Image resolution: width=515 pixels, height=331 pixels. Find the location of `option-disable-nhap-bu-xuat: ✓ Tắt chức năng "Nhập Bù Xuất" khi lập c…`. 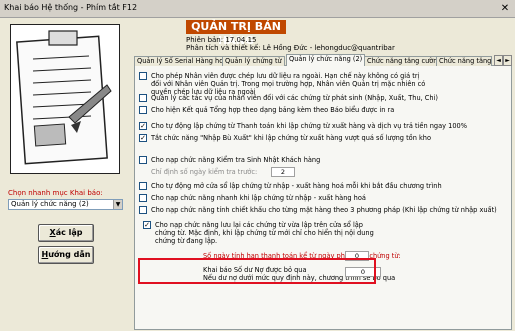

option-disable-nhap-bu-xuat: ✓ Tắt chức năng "Nhập Bù Xuất" khi lập c… is located at coordinates (319, 138).